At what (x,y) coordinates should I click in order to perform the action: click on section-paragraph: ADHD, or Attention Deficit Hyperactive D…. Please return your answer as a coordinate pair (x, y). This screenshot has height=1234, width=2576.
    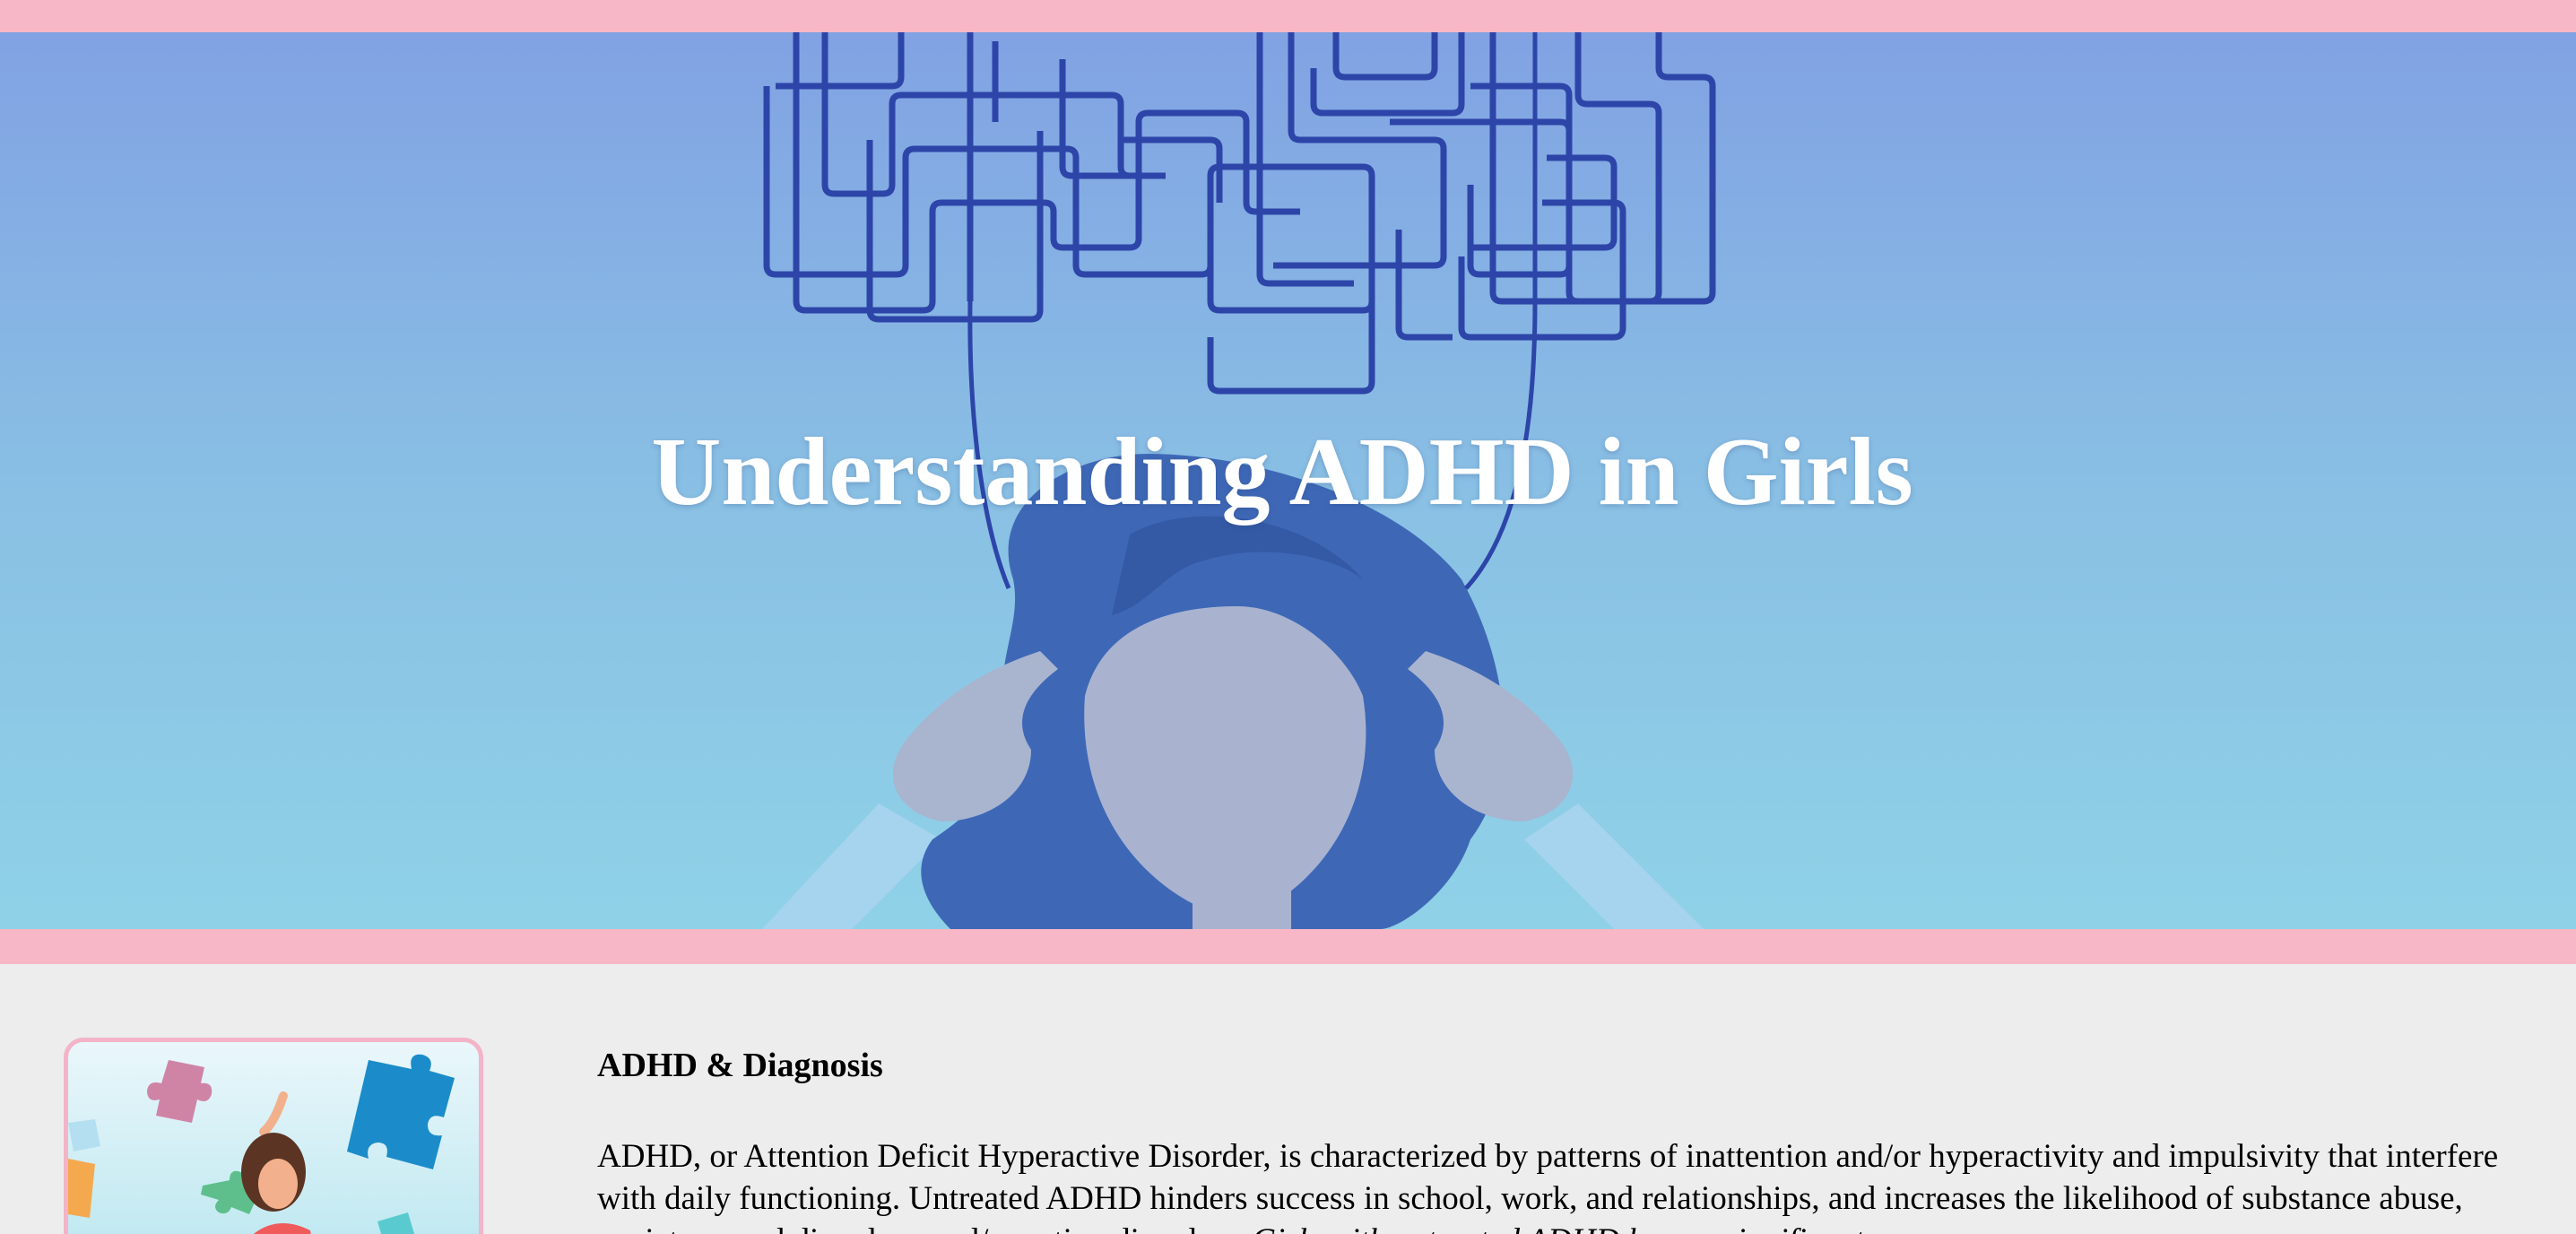
    Looking at the image, I should click on (1561, 1184).